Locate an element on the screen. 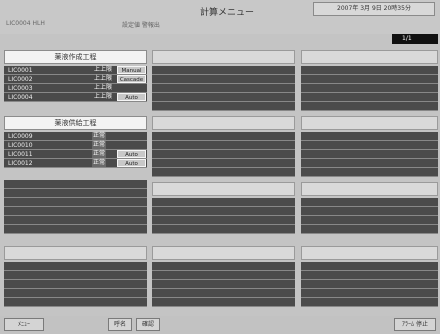  tag-row: LIC0001 上上限 Manual is located at coordinates (75, 70).